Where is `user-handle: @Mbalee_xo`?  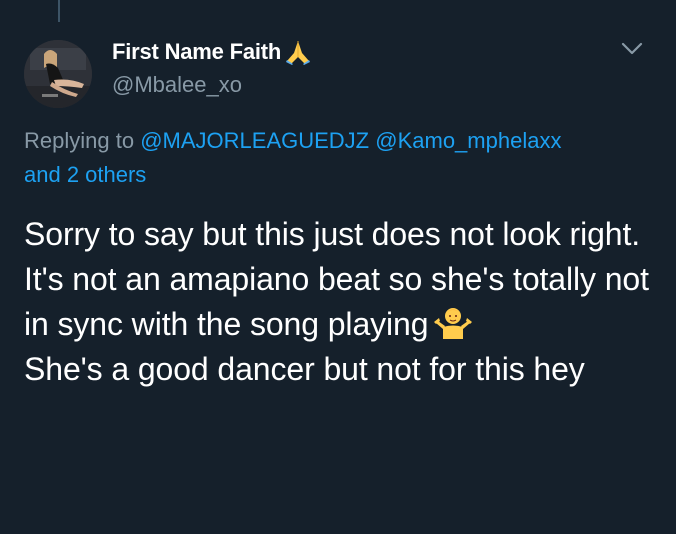
user-handle: @Mbalee_xo is located at coordinates (177, 85).